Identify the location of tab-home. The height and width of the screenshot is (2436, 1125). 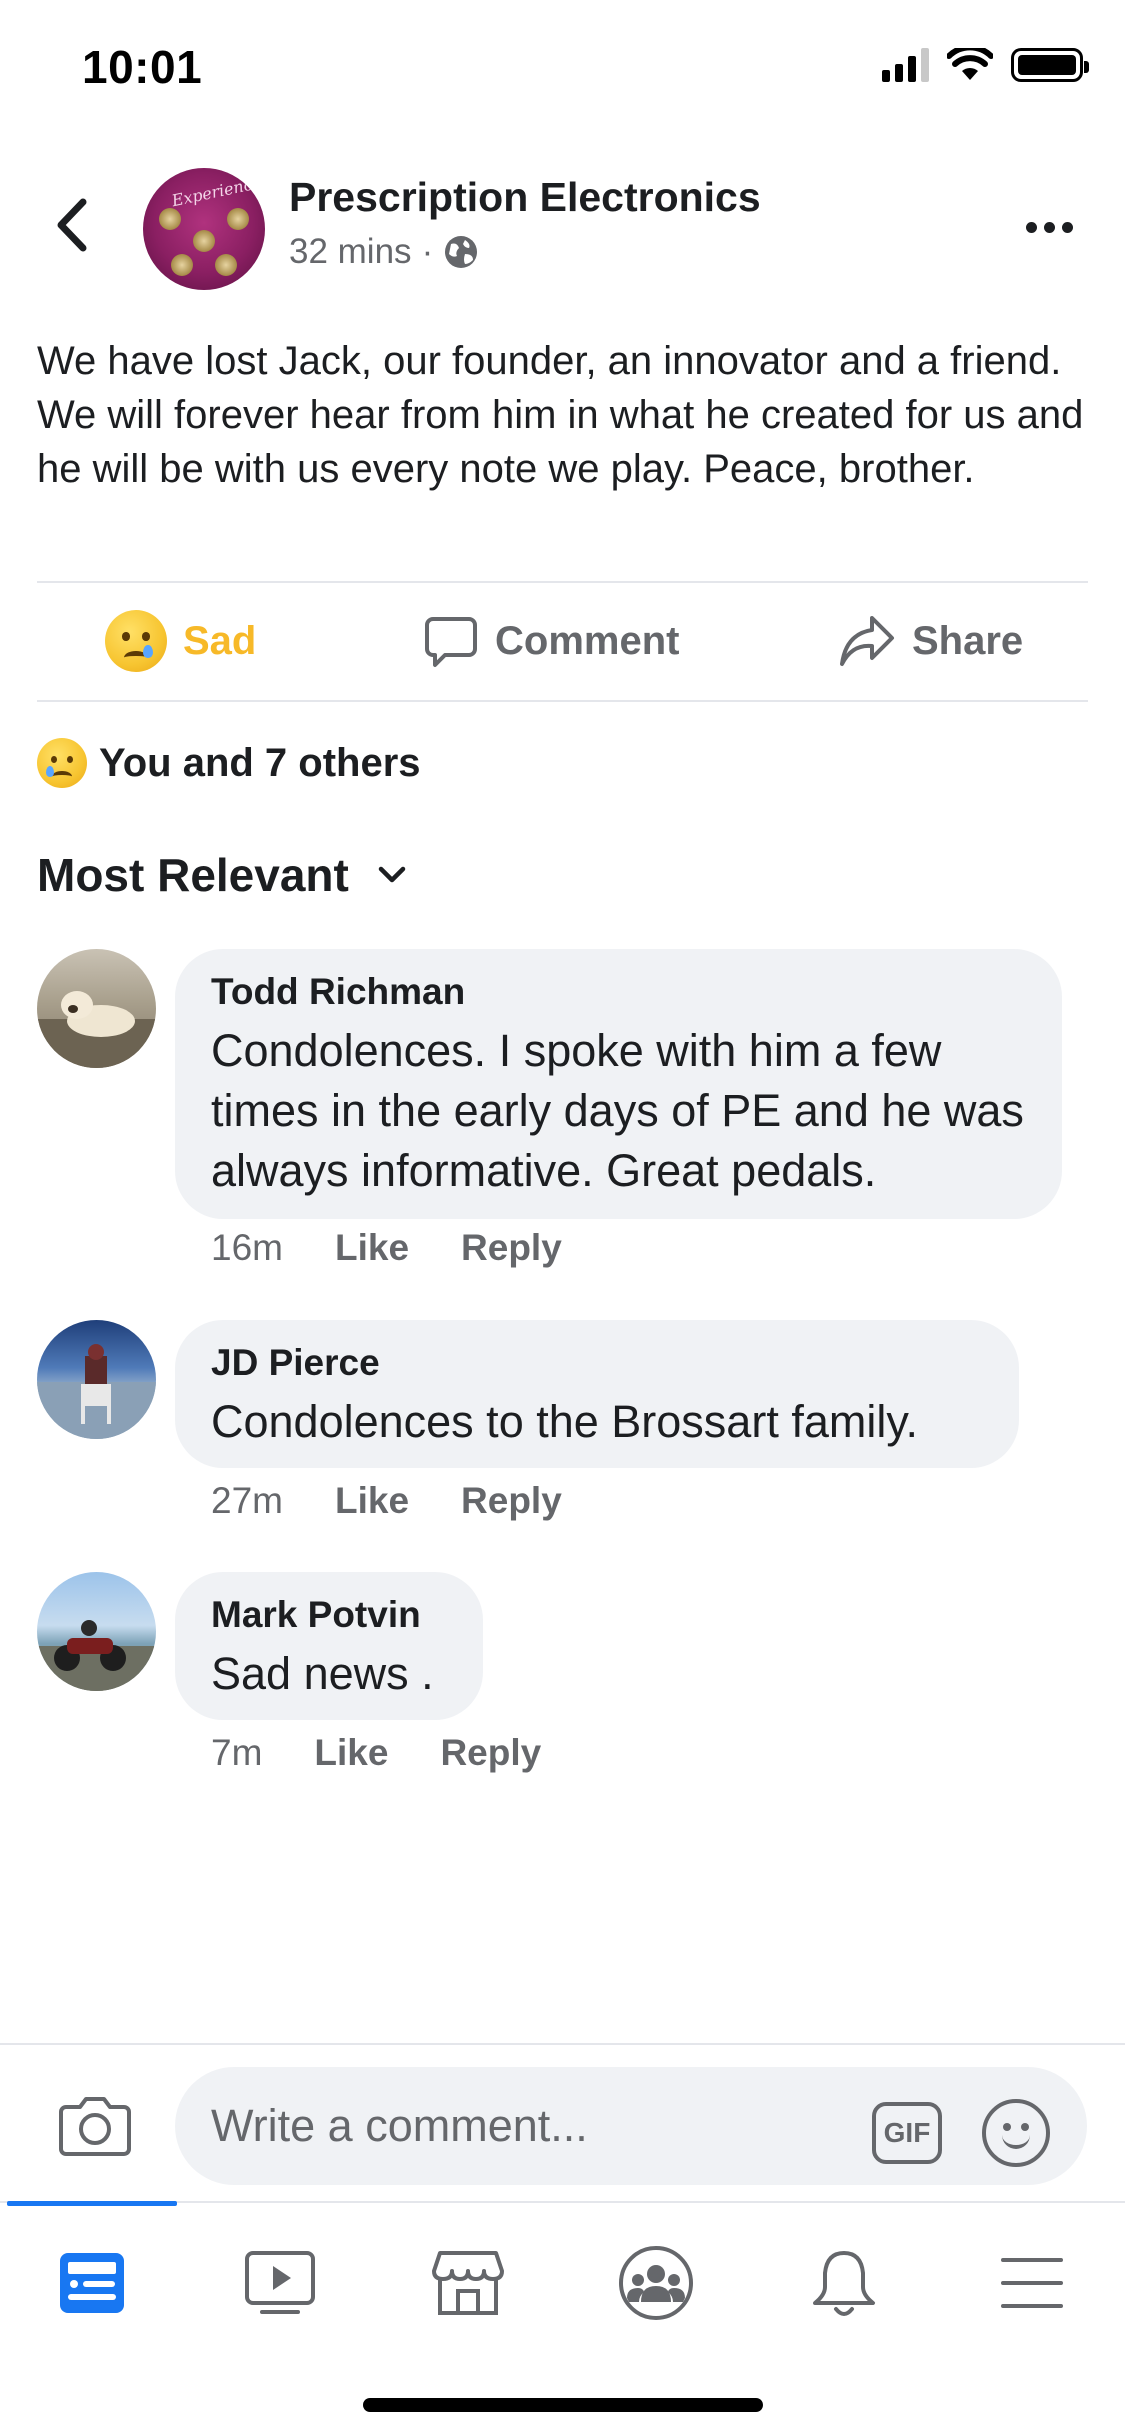
(92, 2283).